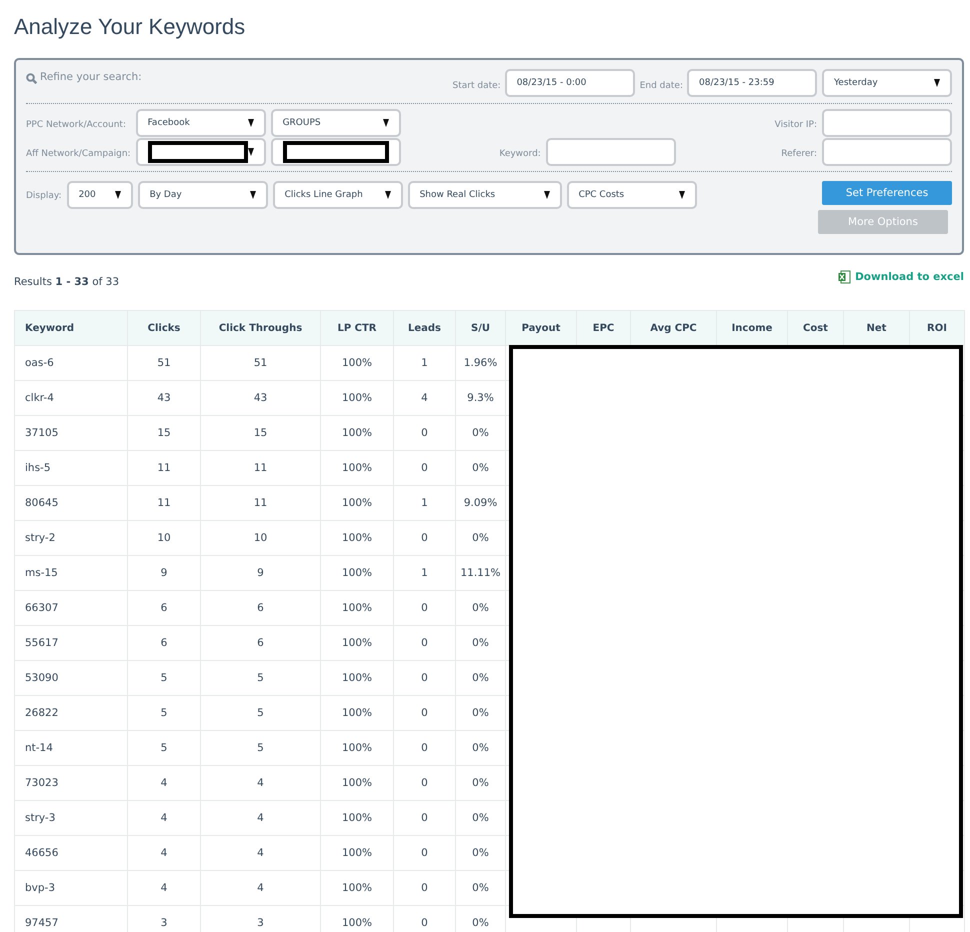 The height and width of the screenshot is (932, 970). I want to click on table-cell: bvp-3, so click(71, 888).